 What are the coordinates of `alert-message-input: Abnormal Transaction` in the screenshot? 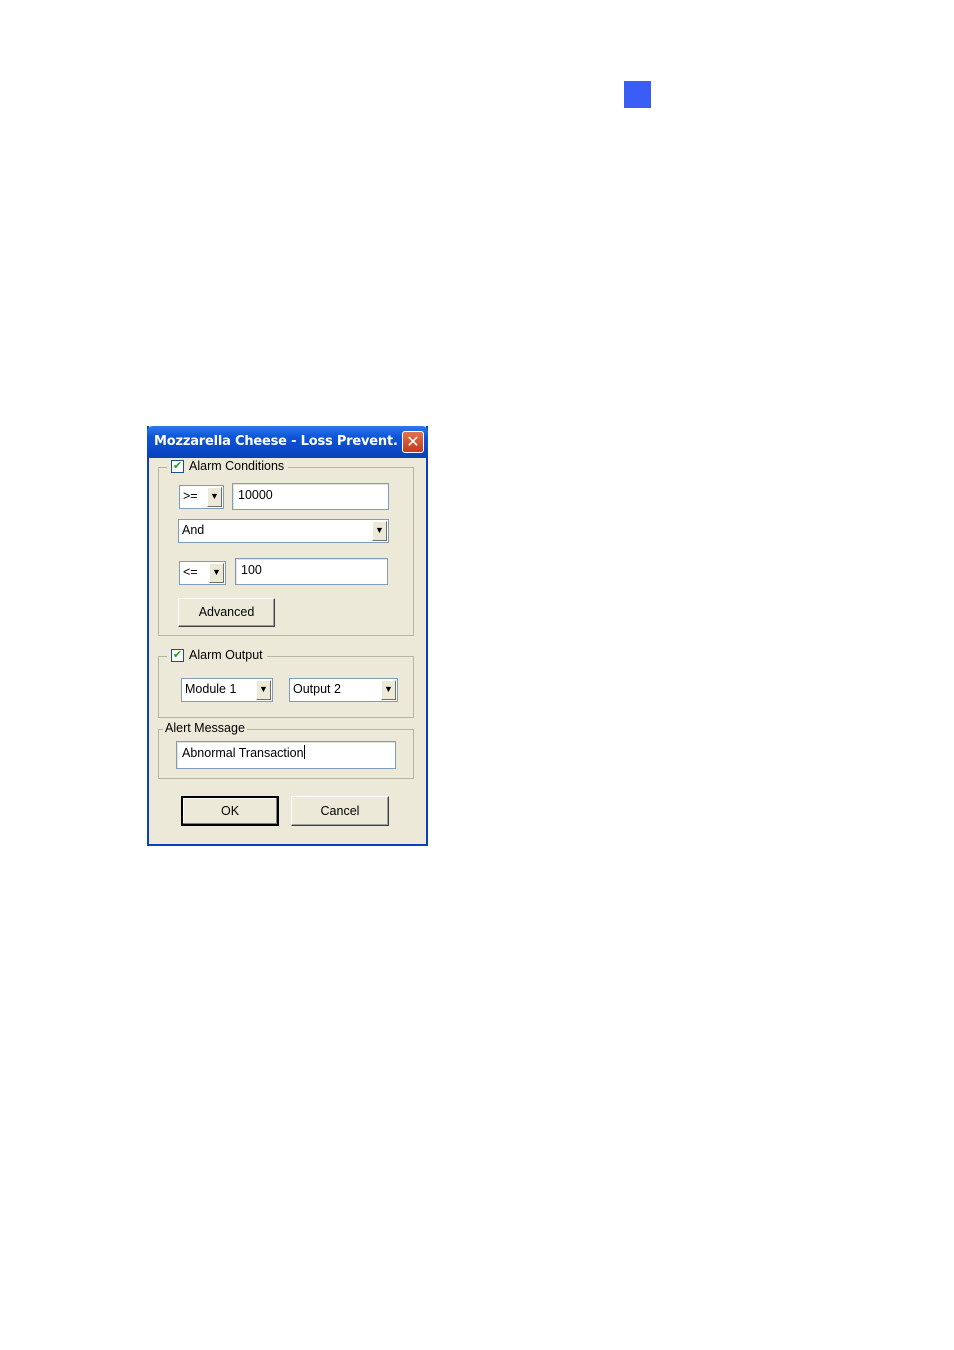 It's located at (286, 755).